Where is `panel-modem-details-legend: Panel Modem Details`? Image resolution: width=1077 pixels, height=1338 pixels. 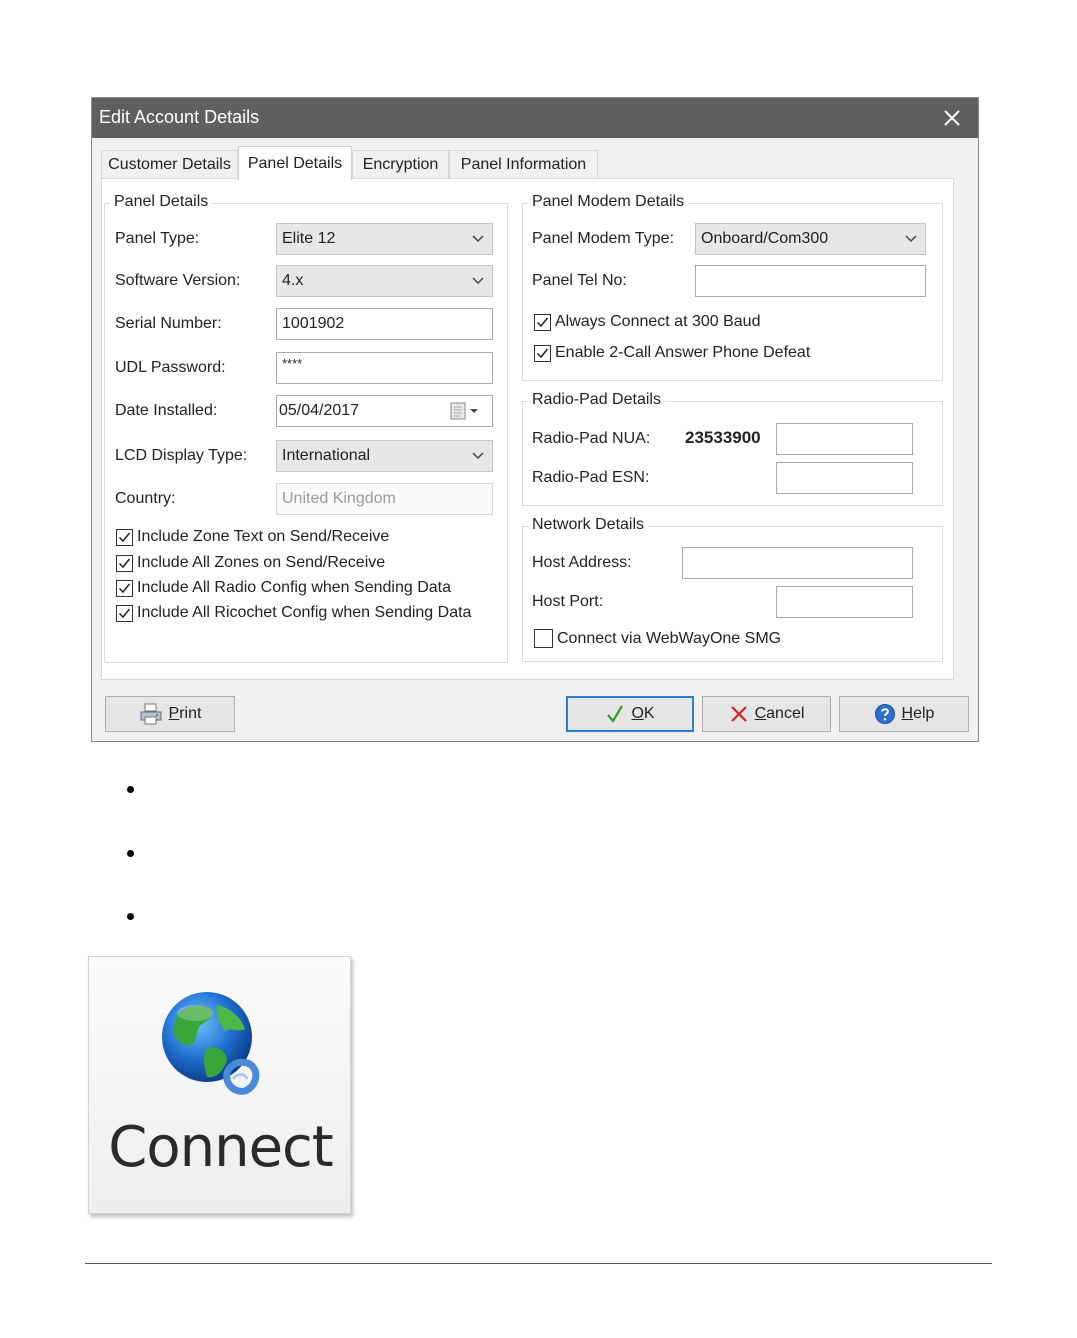 panel-modem-details-legend: Panel Modem Details is located at coordinates (608, 202).